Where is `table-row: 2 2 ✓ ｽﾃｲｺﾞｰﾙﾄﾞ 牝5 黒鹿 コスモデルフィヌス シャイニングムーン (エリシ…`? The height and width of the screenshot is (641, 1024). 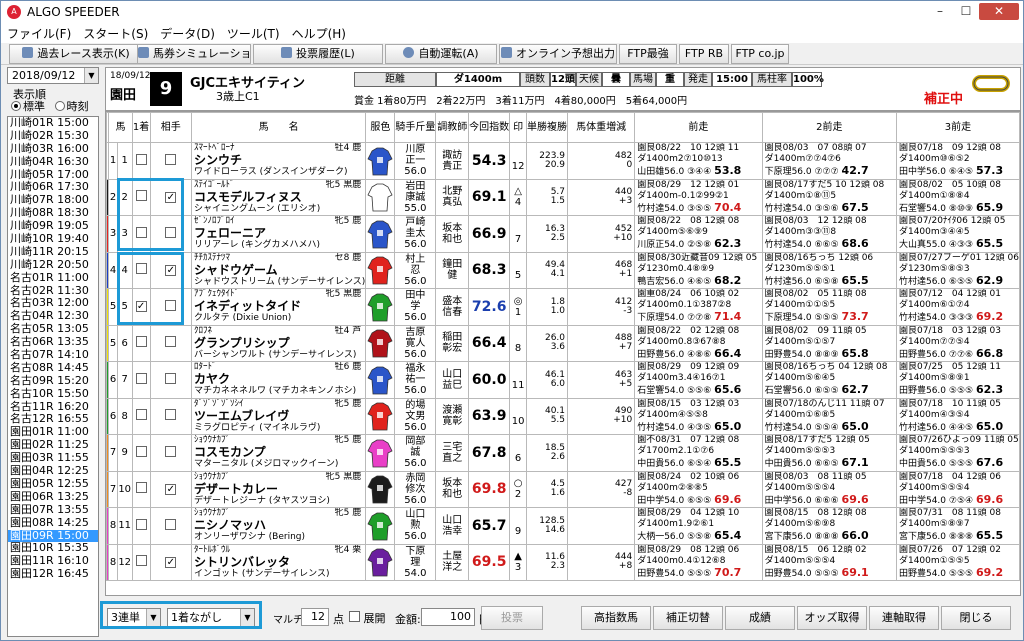 table-row: 2 2 ✓ ｽﾃｲｺﾞｰﾙﾄﾞ 牝5 黒鹿 コスモデルフィヌス シャイニングムーン (エリシ… is located at coordinates (563, 197).